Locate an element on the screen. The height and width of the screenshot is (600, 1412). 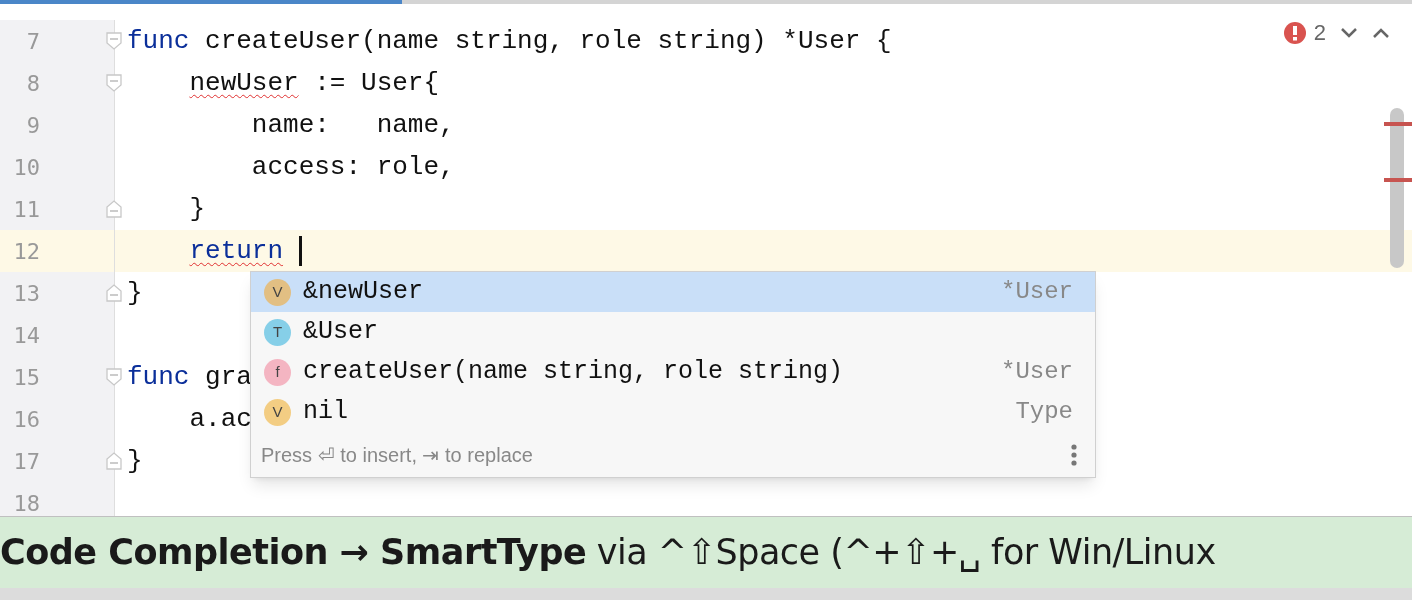
completion-label: nil is located at coordinates (325, 412).